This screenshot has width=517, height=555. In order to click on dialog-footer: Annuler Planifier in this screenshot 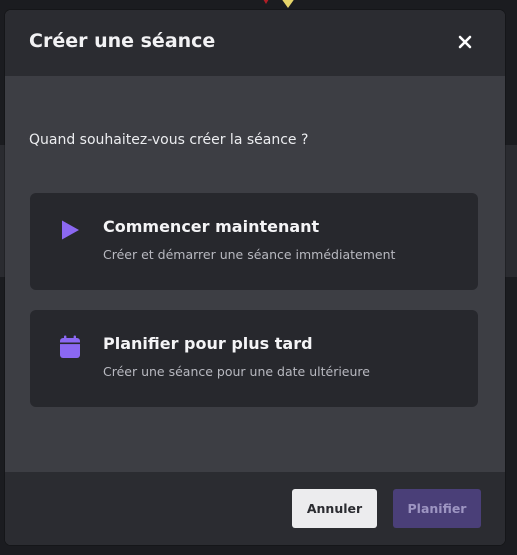, I will do `click(255, 508)`.